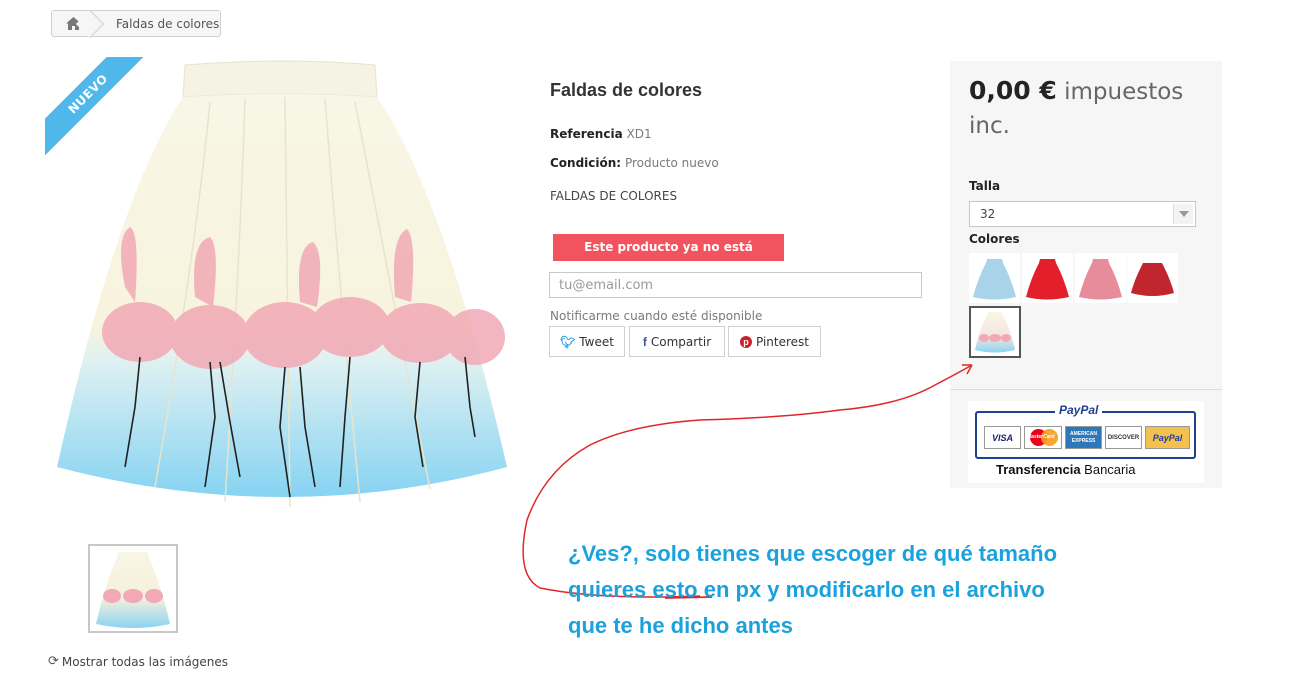  Describe the element at coordinates (1089, 108) in the screenshot. I see `product-price: 0,00 € impuestos inc.` at that location.